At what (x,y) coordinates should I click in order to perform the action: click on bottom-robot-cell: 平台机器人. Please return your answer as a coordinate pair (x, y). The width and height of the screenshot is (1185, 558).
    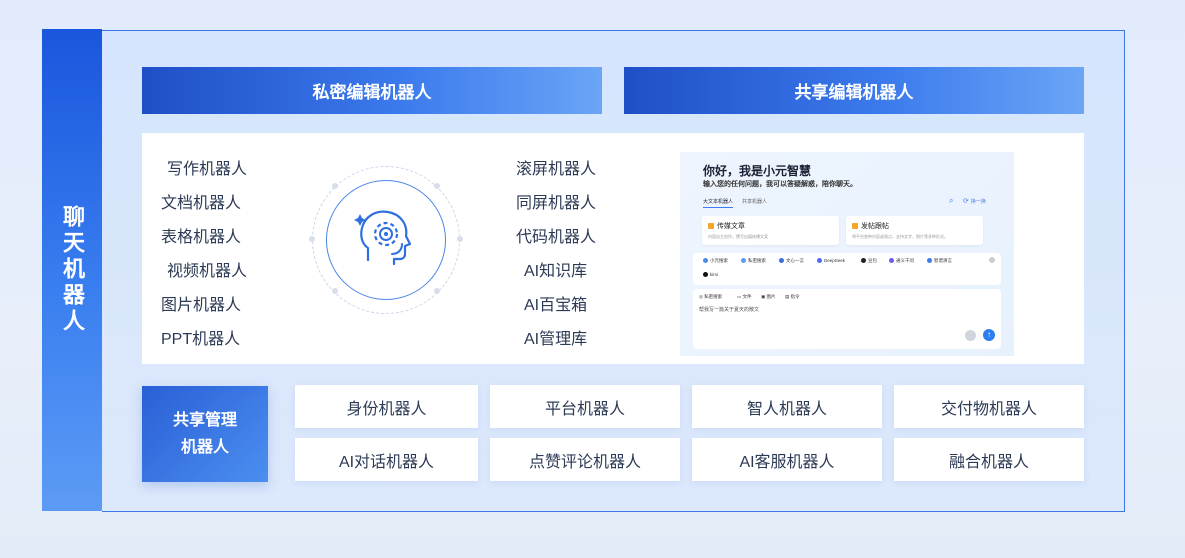
    Looking at the image, I should click on (585, 406).